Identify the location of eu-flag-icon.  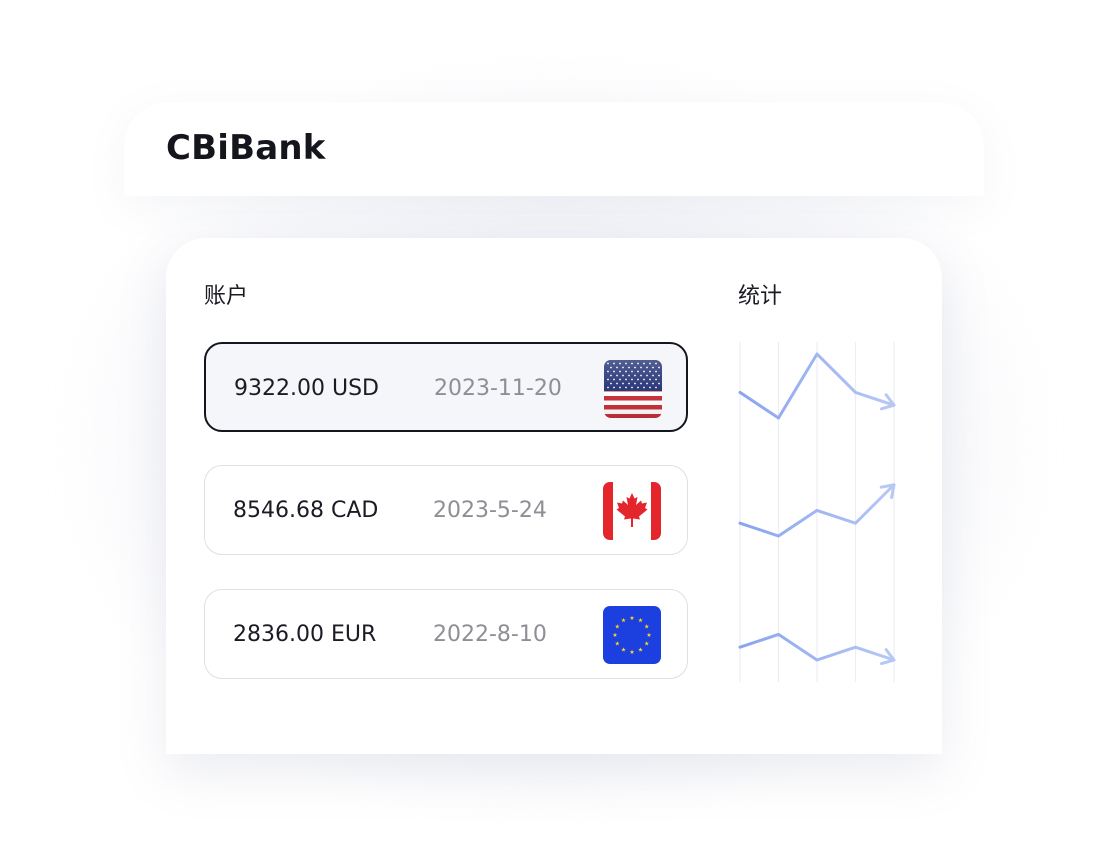
(632, 635).